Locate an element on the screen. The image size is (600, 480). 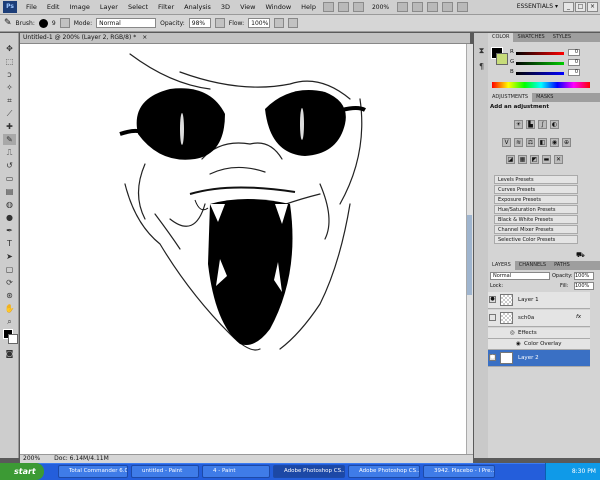
curves-icon: ∫ is located at coordinates (542, 124).